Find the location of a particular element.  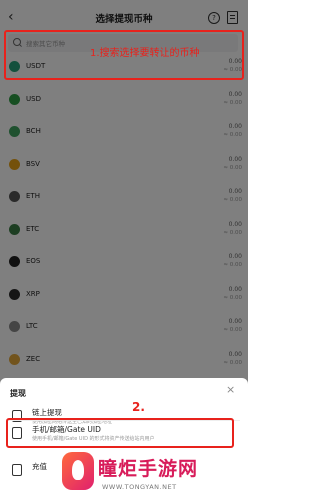

watermark-text: 瞳炬手游网 is located at coordinates (148, 469).